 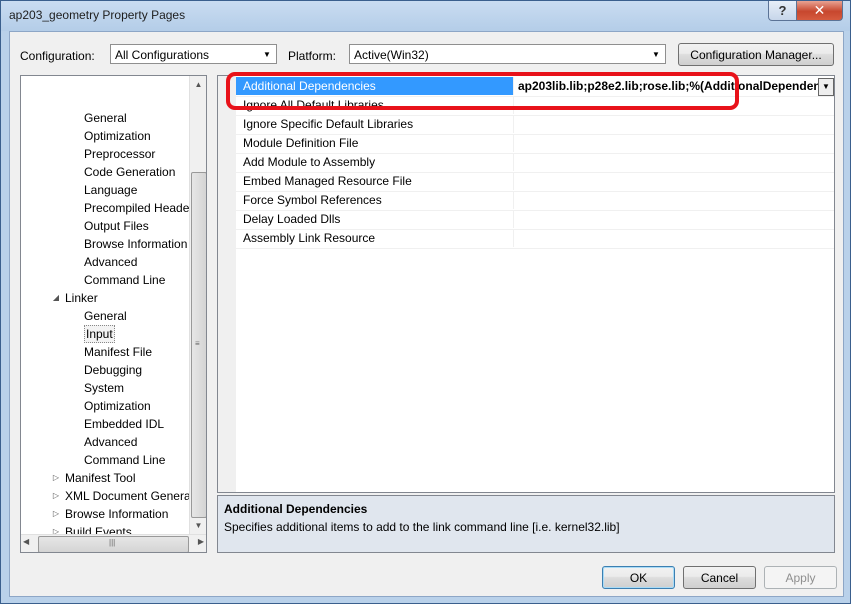 I want to click on grip-icon: |||, so click(x=112, y=542).